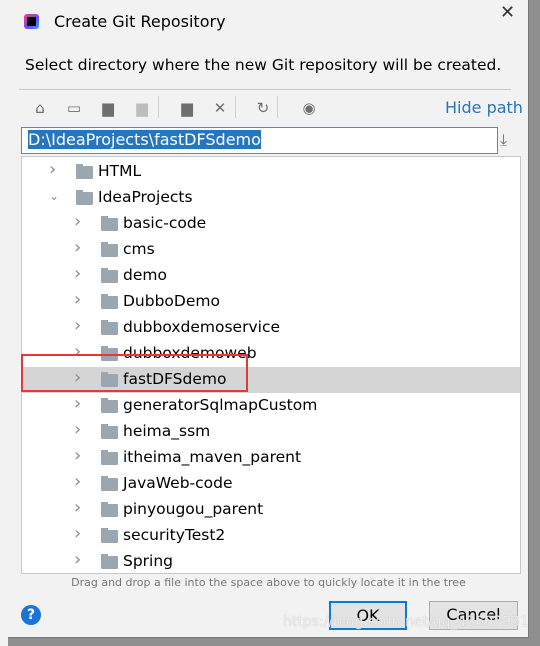 The height and width of the screenshot is (646, 540). I want to click on tree-item-label: generatorSqlmapCustom, so click(220, 405).